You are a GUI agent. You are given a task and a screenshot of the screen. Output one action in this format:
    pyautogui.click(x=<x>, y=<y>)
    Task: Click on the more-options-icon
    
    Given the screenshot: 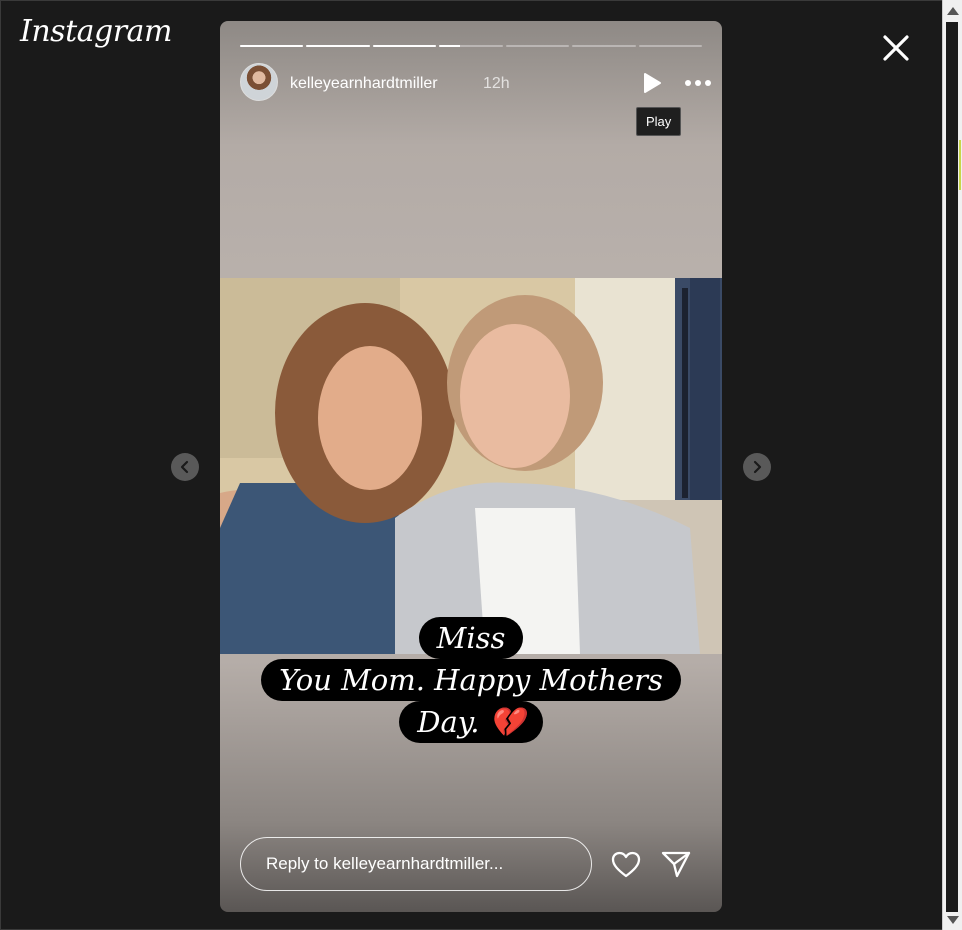 What is the action you would take?
    pyautogui.click(x=698, y=83)
    